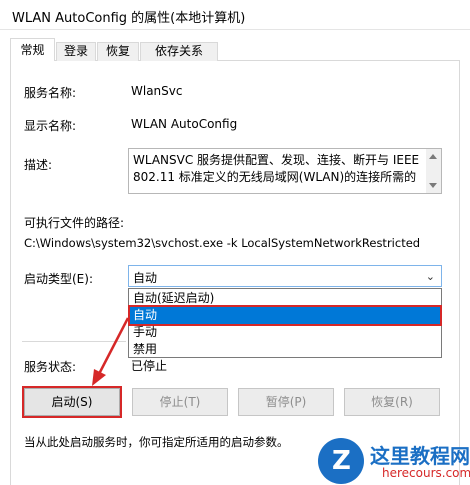 This screenshot has width=470, height=485. Describe the element at coordinates (179, 51) in the screenshot. I see `tab-dependencies: 依存关系` at that location.